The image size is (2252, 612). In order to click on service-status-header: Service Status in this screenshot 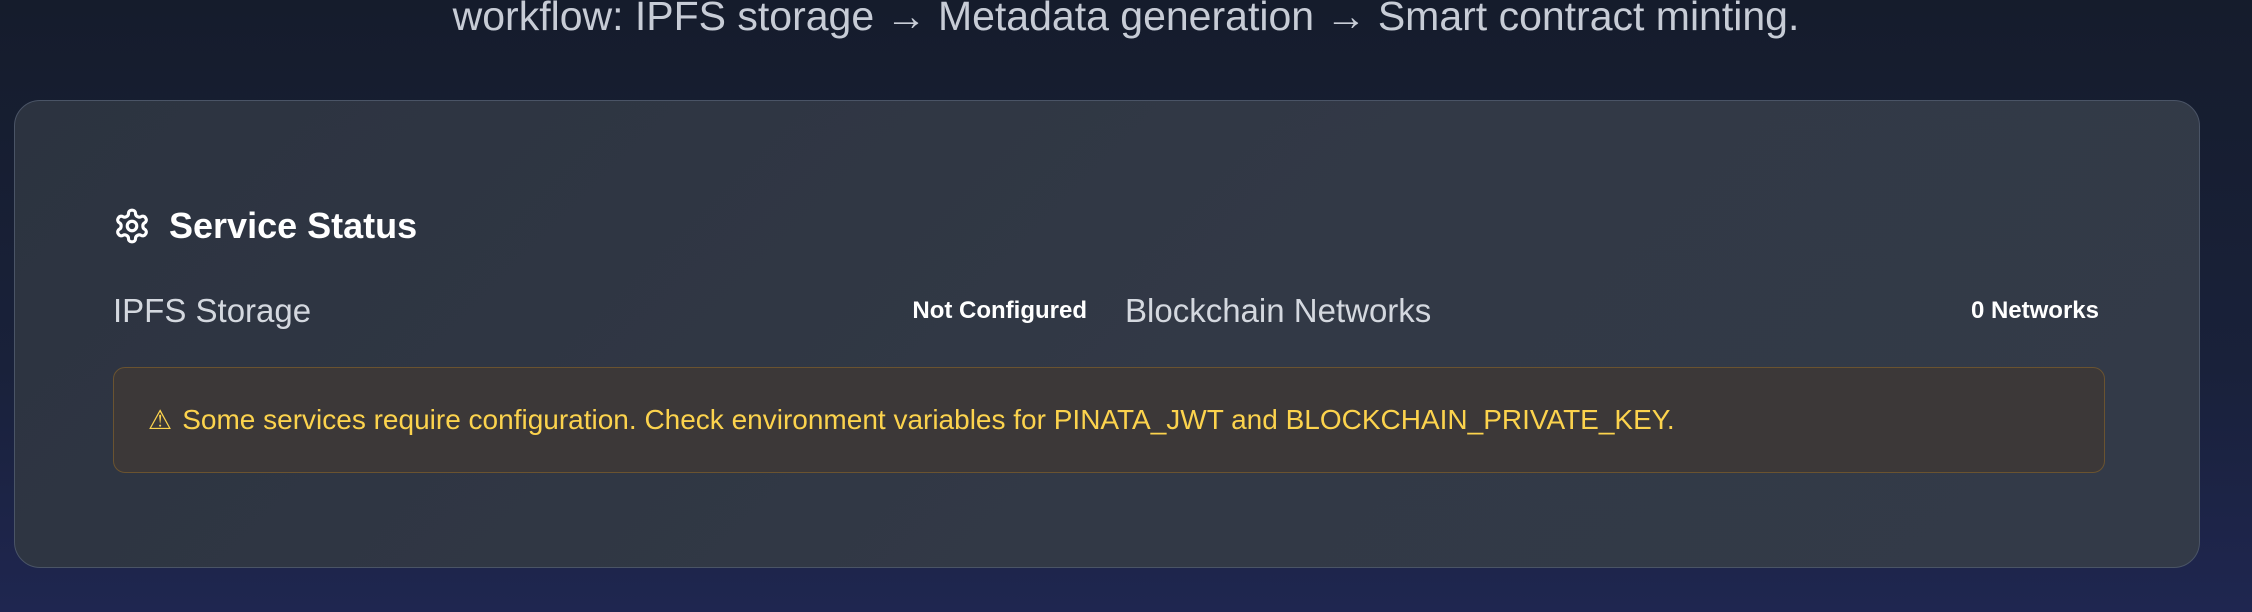, I will do `click(265, 226)`.